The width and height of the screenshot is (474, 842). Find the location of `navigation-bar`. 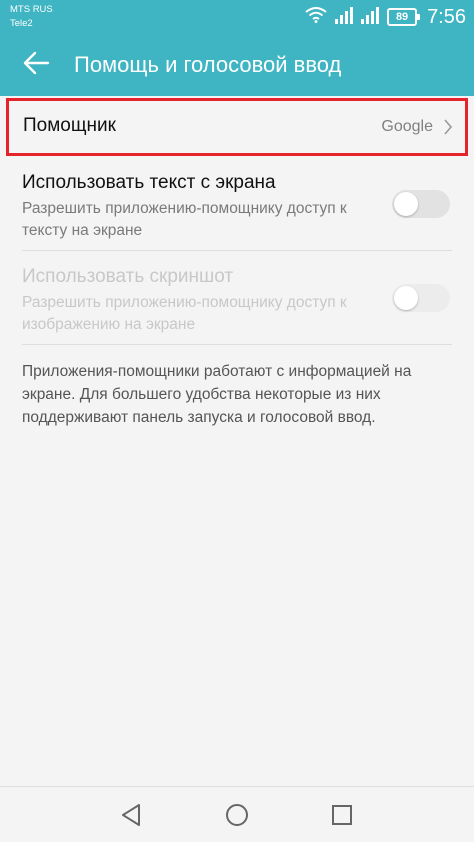

navigation-bar is located at coordinates (237, 814).